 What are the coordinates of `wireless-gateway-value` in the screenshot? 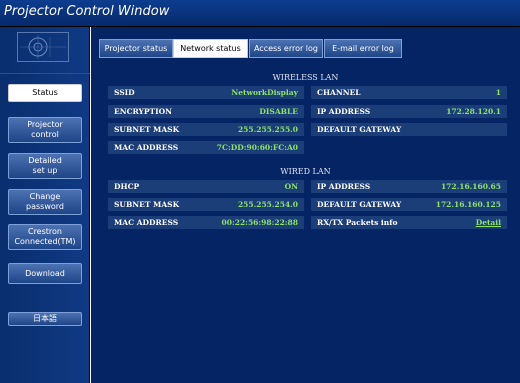 It's located at (409, 129).